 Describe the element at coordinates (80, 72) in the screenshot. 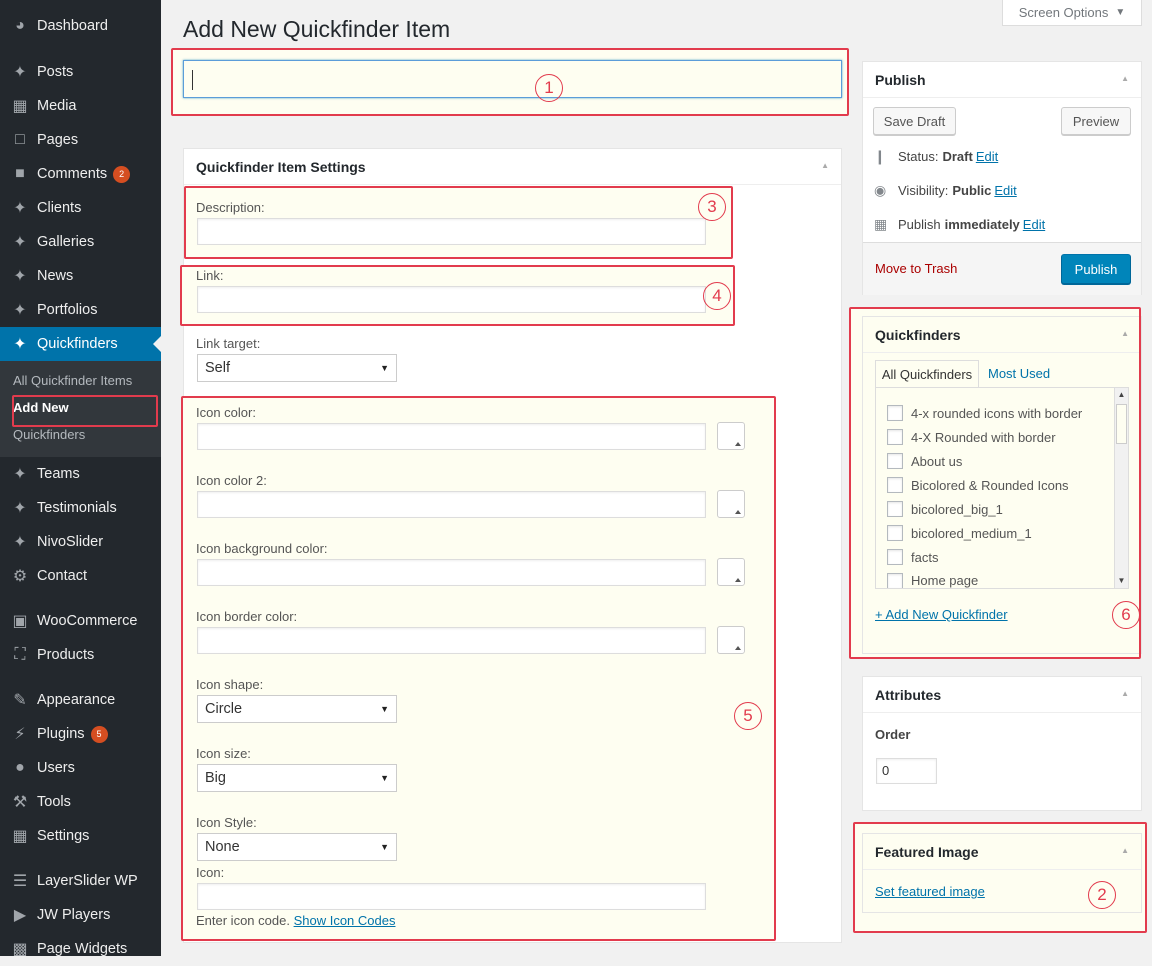

I see `sidebar-item-posts: ✦ Posts` at that location.